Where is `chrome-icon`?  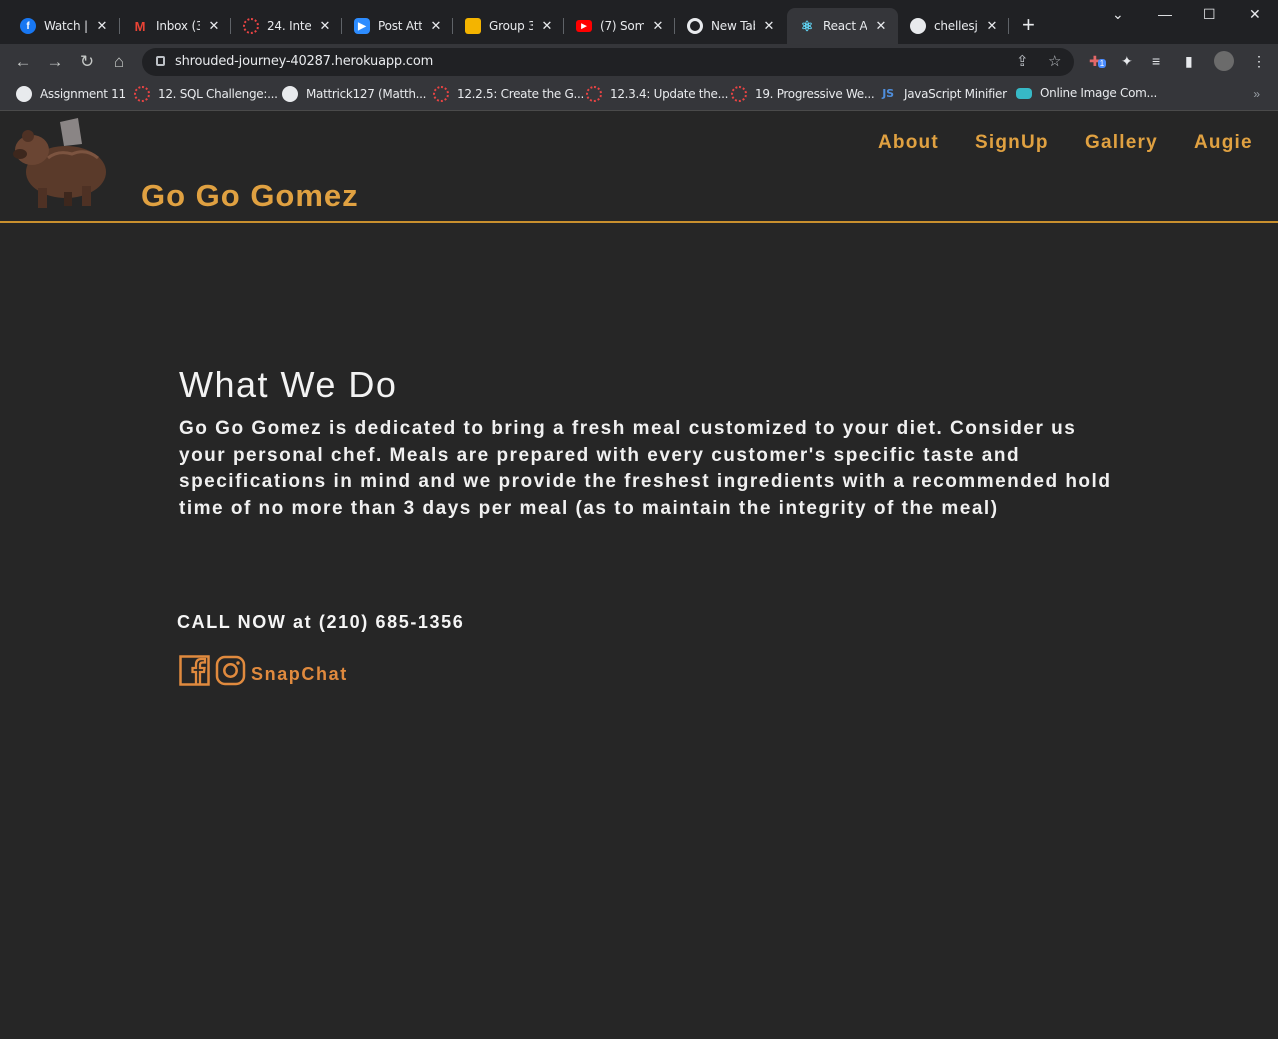 chrome-icon is located at coordinates (695, 26).